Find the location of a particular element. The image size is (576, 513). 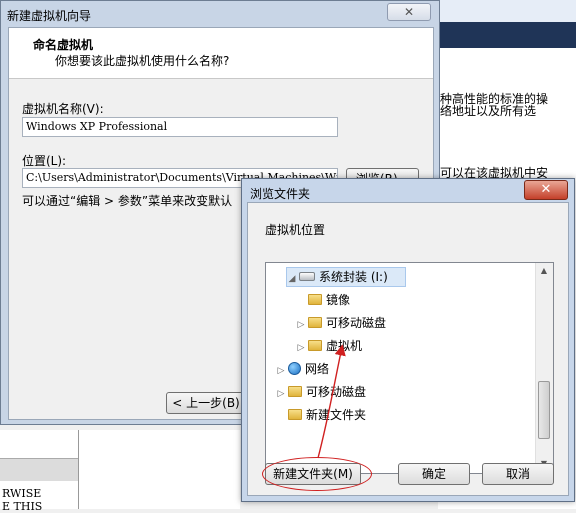

tree-item-removable-disk: ▷ 可移动磁盘 is located at coordinates (341, 323).